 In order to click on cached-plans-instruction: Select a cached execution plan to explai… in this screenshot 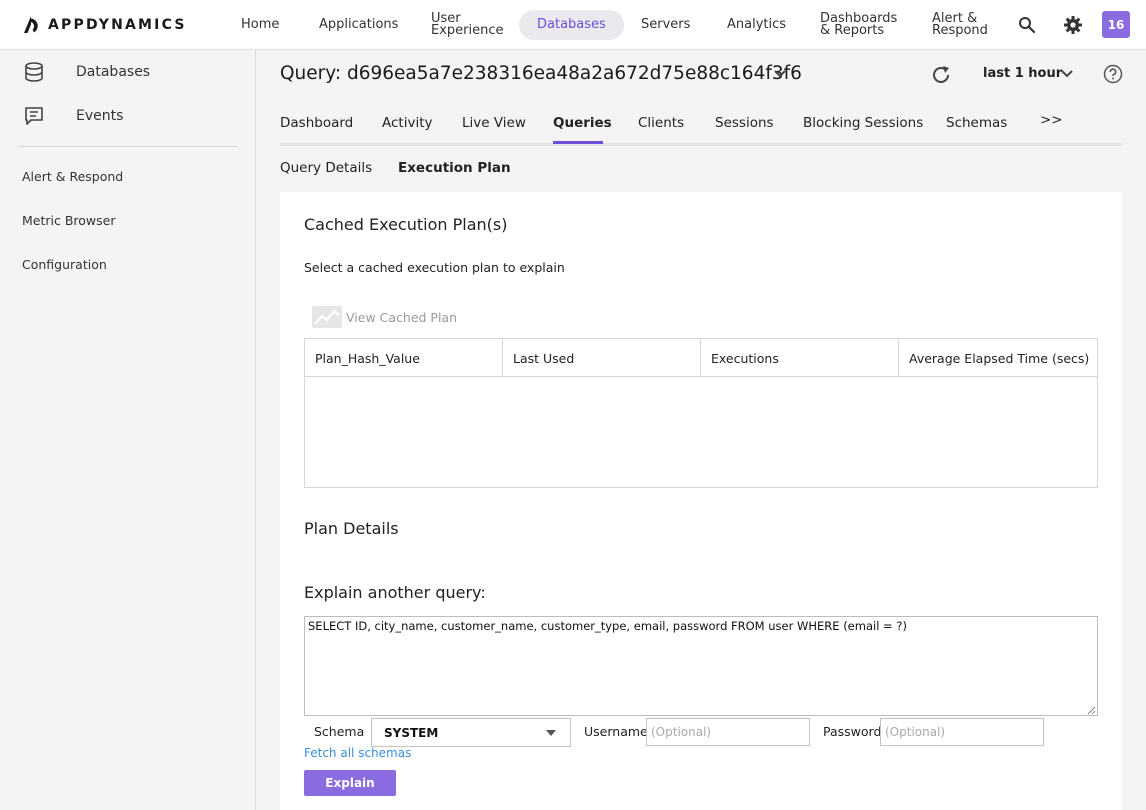, I will do `click(434, 267)`.